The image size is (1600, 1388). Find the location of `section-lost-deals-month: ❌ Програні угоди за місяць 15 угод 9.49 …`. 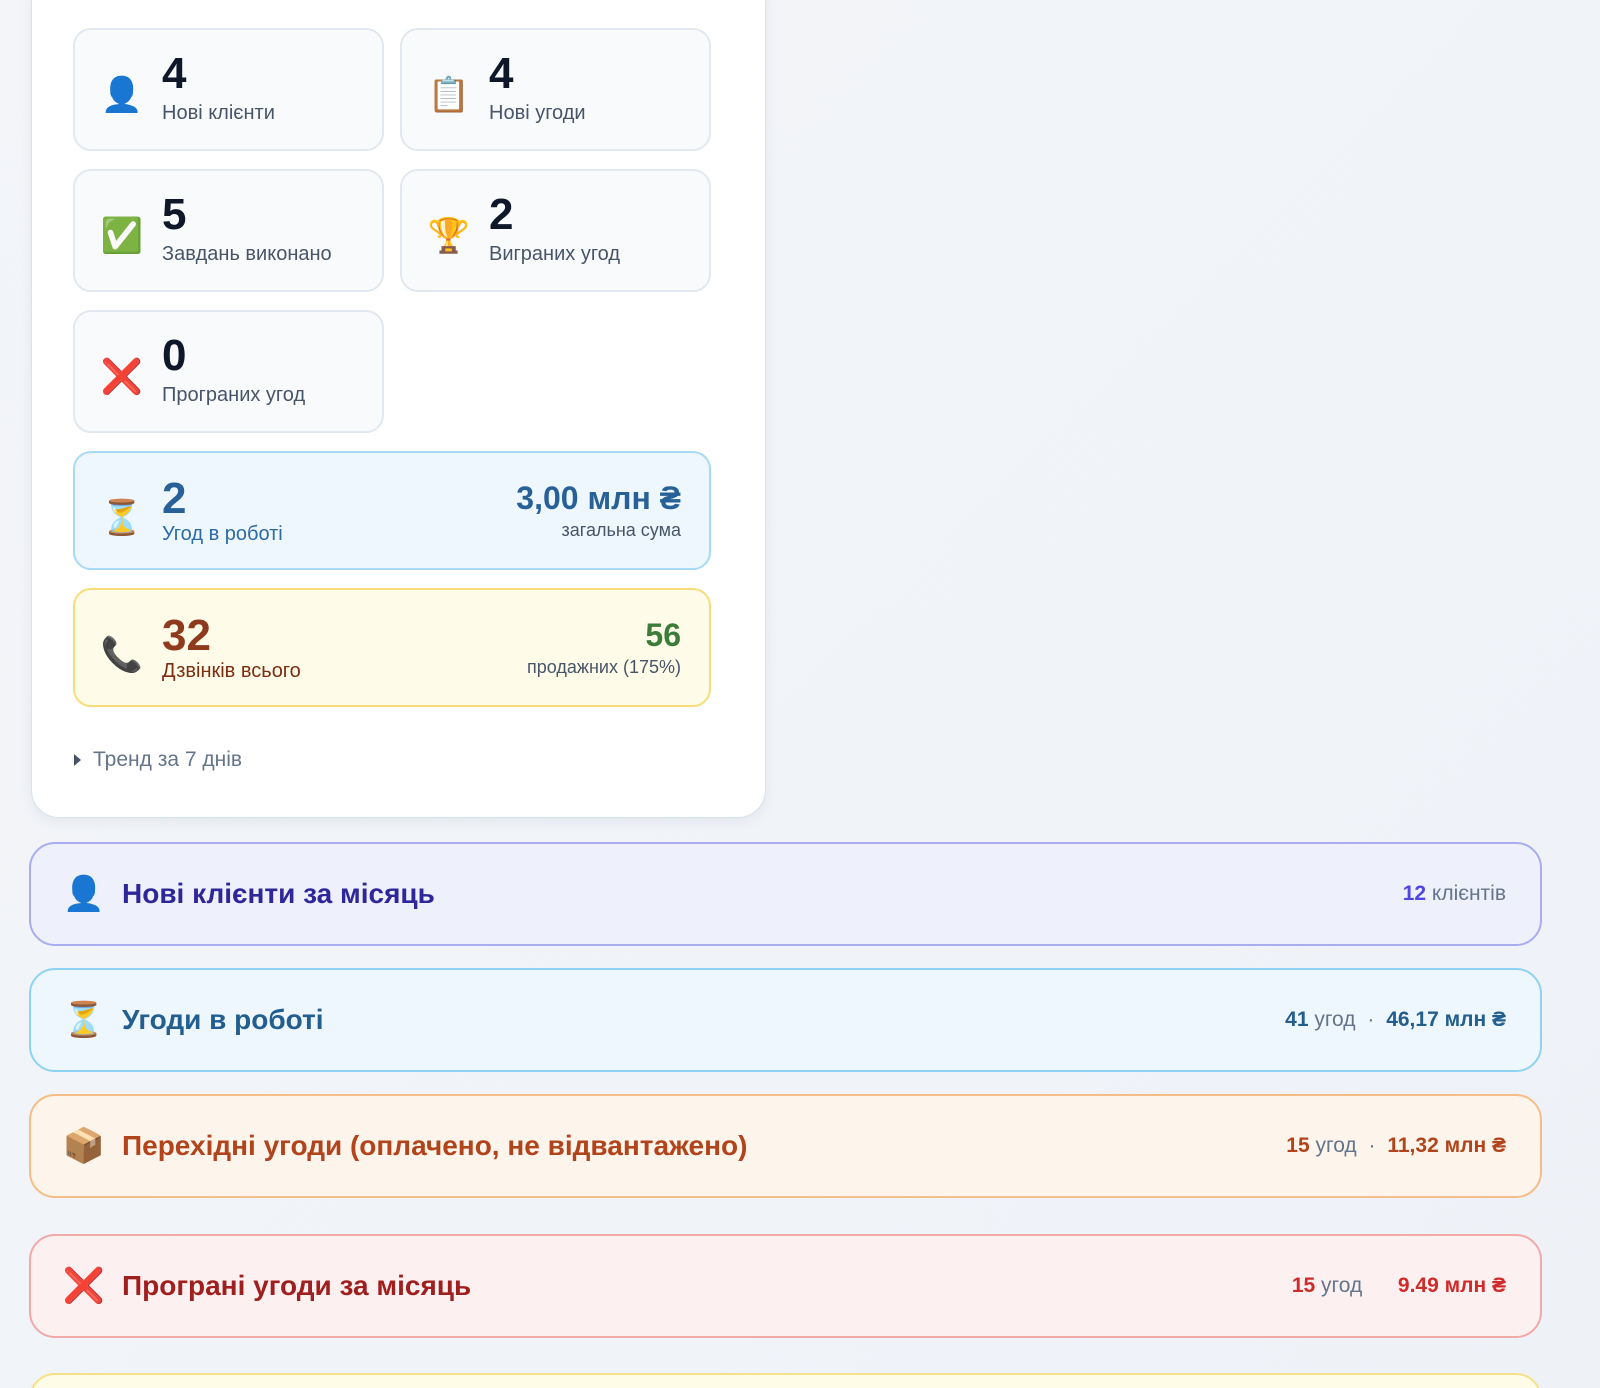

section-lost-deals-month: ❌ Програні угоди за місяць 15 угод 9.49 … is located at coordinates (785, 1286).